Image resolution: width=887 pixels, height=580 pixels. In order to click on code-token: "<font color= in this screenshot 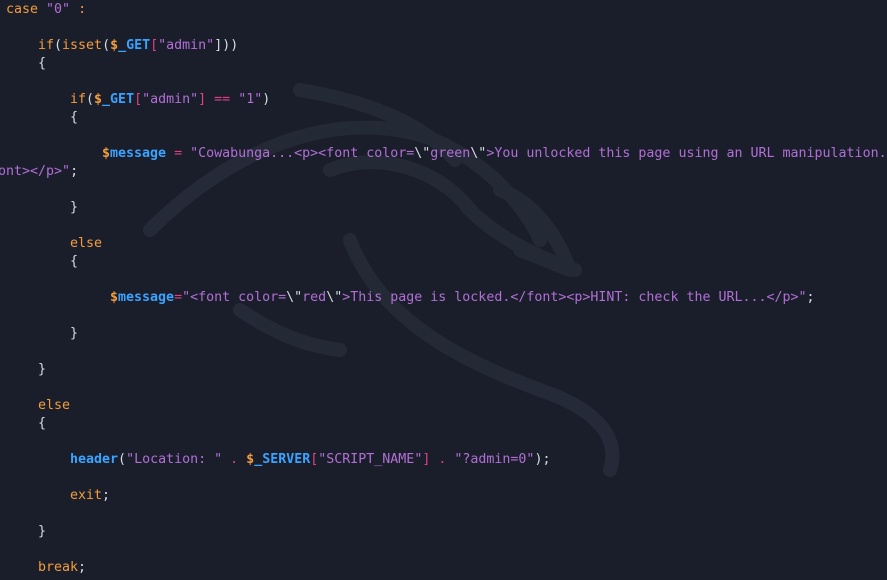, I will do `click(234, 297)`.